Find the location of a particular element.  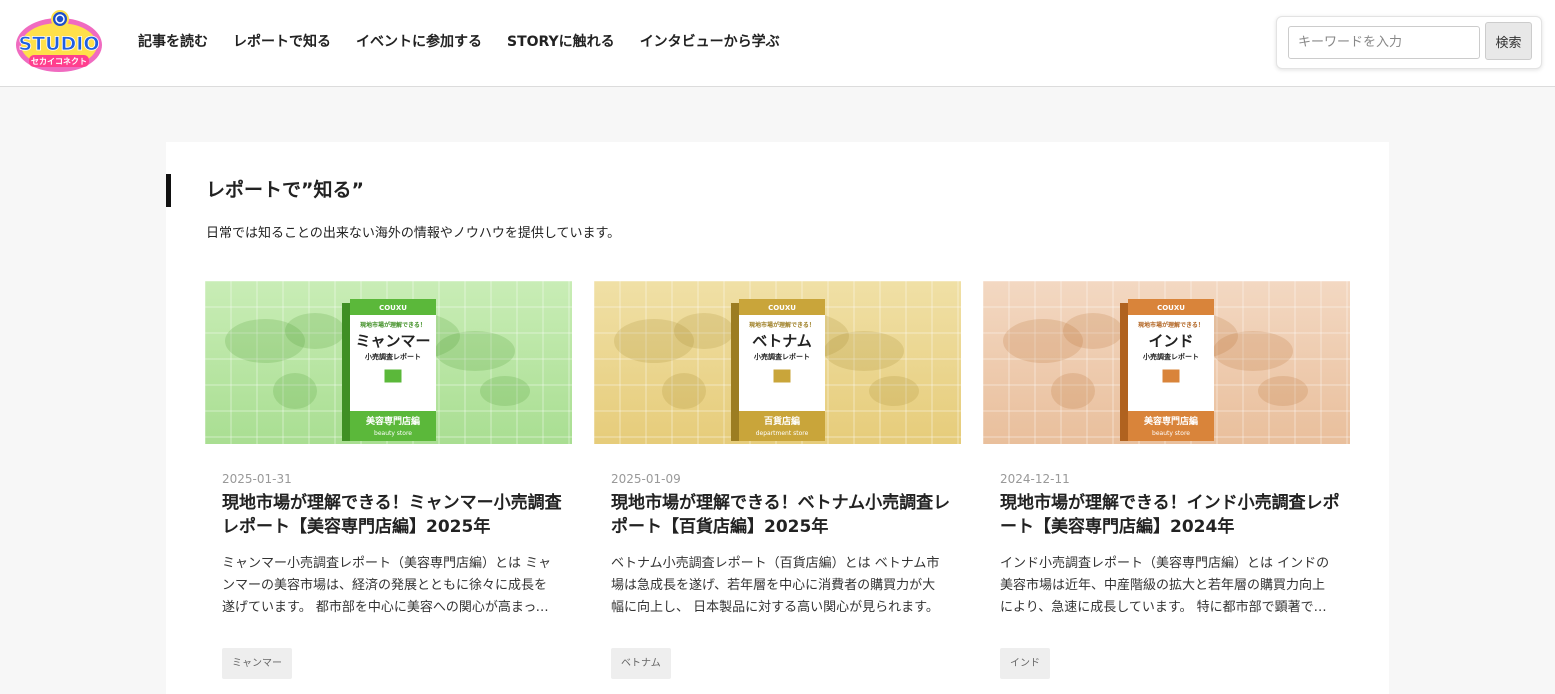

section-title: レポートで”知る” is located at coordinates (285, 190).